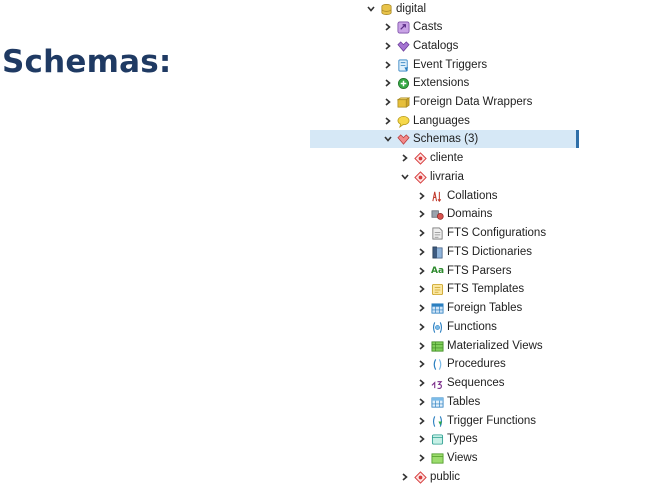  I want to click on tree-node-functions: Functions, so click(457, 327).